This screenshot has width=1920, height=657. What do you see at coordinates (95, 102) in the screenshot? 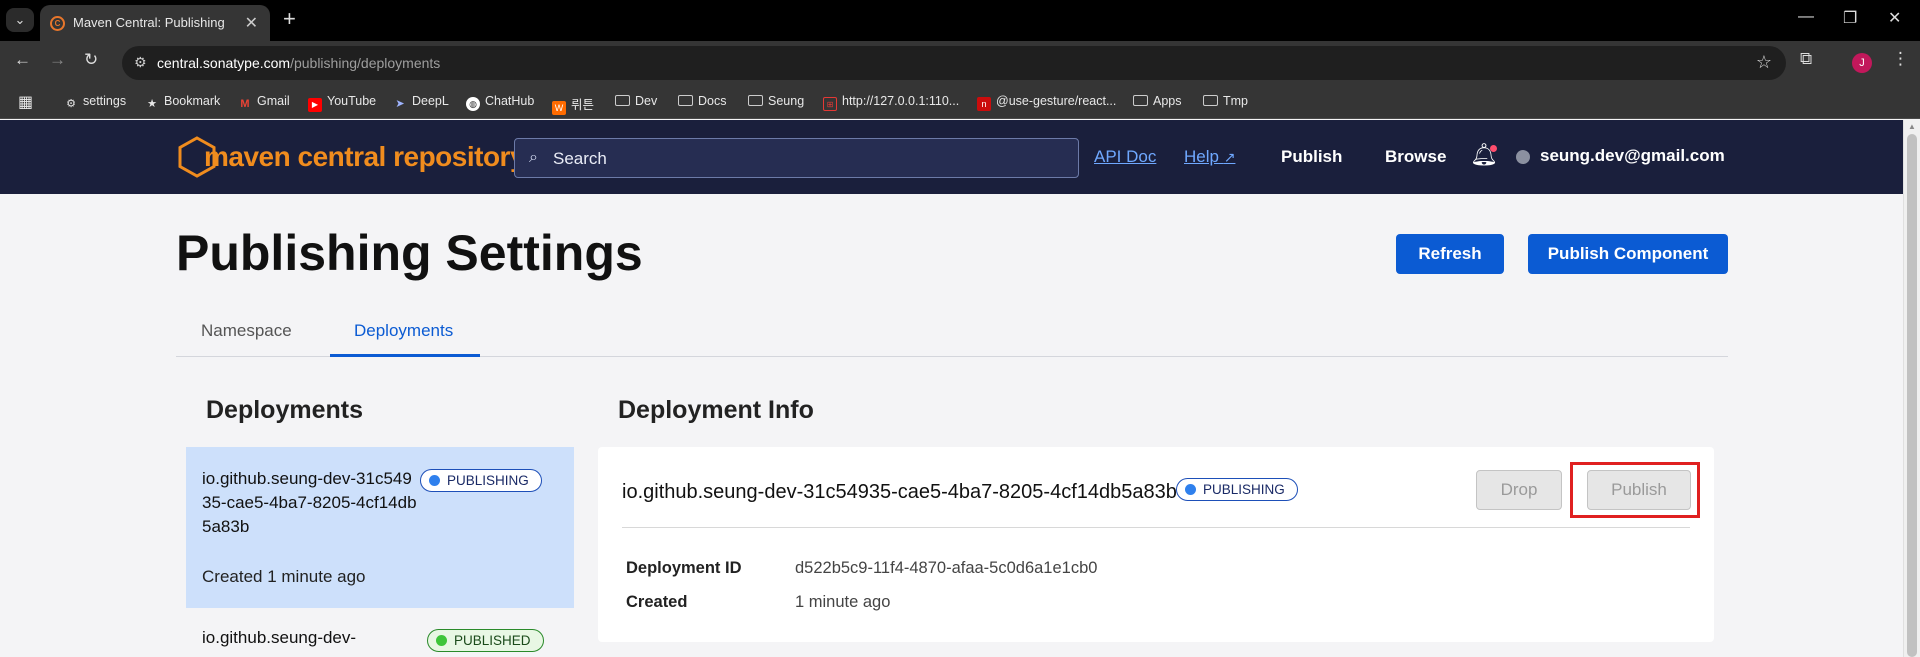
I see `bookmark-settings: ⚙ settings` at bounding box center [95, 102].